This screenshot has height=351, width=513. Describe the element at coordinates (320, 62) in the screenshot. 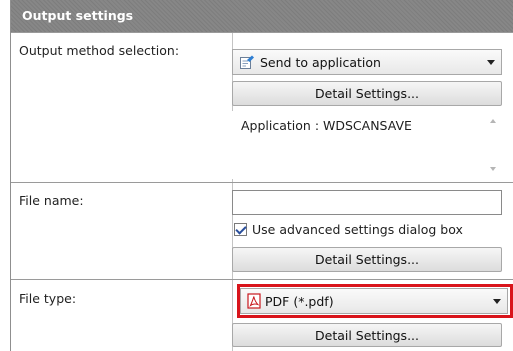

I see `output-method-value: Send to application` at that location.